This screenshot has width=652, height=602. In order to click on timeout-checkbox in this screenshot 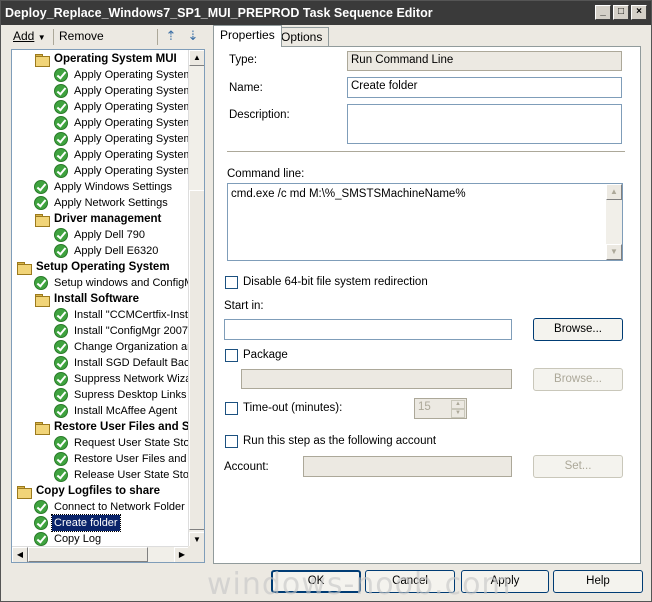, I will do `click(231, 408)`.